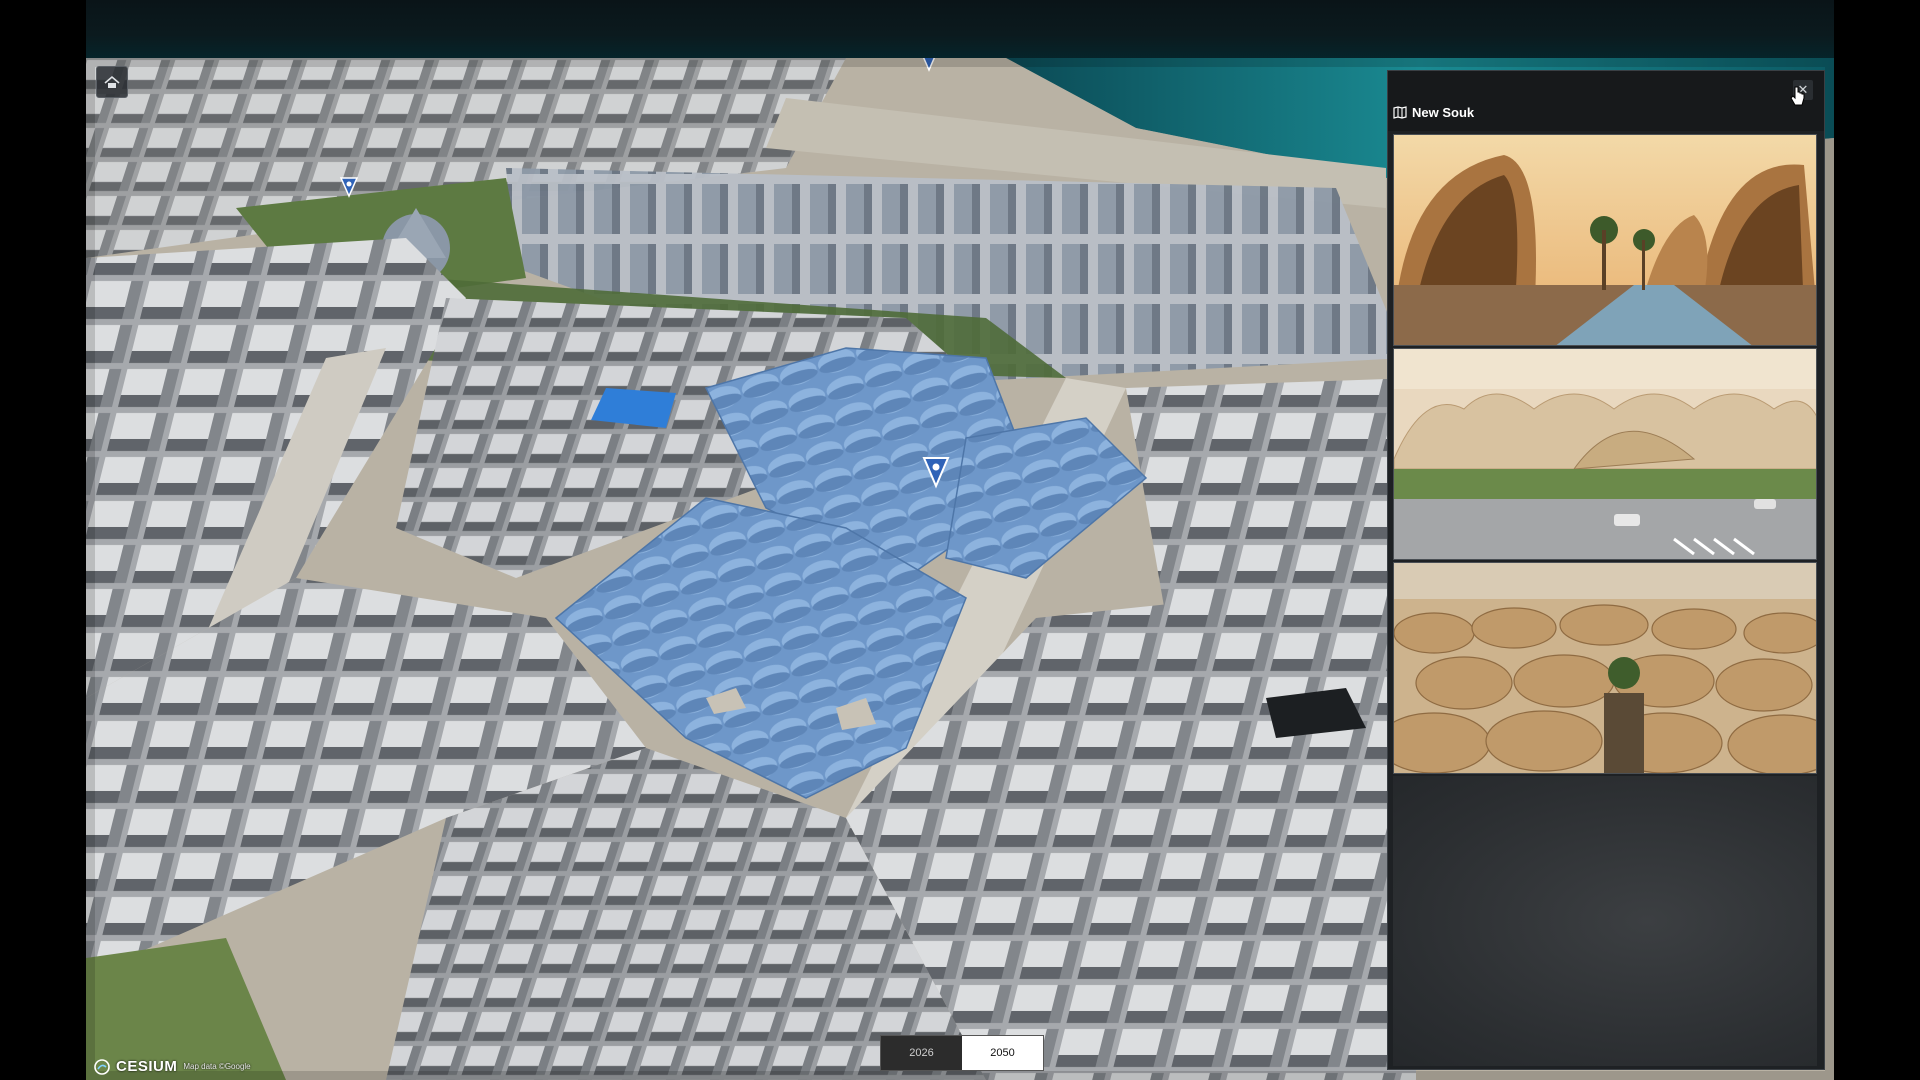  I want to click on souk-render-roofscape, so click(1605, 668).